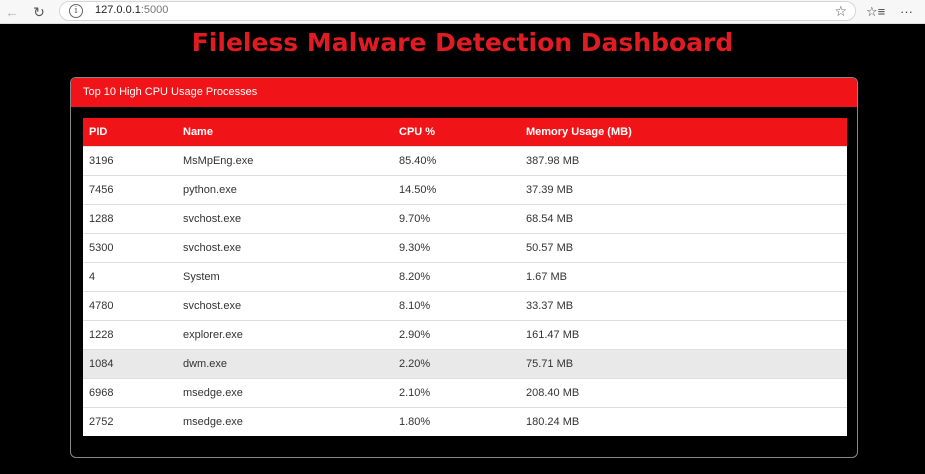  I want to click on cell-memory: 1.67 MB, so click(686, 277).